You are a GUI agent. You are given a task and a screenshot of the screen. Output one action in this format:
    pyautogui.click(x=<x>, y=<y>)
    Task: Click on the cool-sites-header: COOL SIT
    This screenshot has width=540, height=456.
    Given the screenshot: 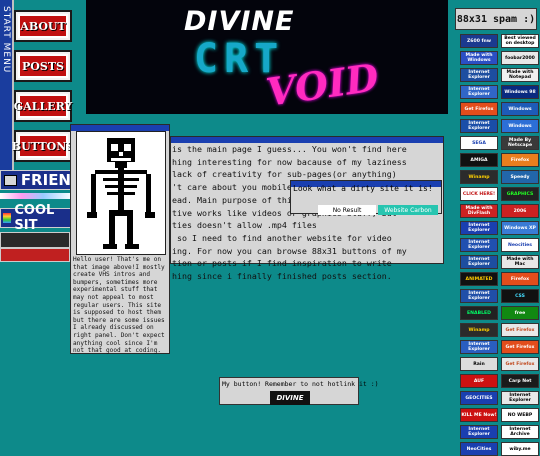 What is the action you would take?
    pyautogui.click(x=36, y=218)
    